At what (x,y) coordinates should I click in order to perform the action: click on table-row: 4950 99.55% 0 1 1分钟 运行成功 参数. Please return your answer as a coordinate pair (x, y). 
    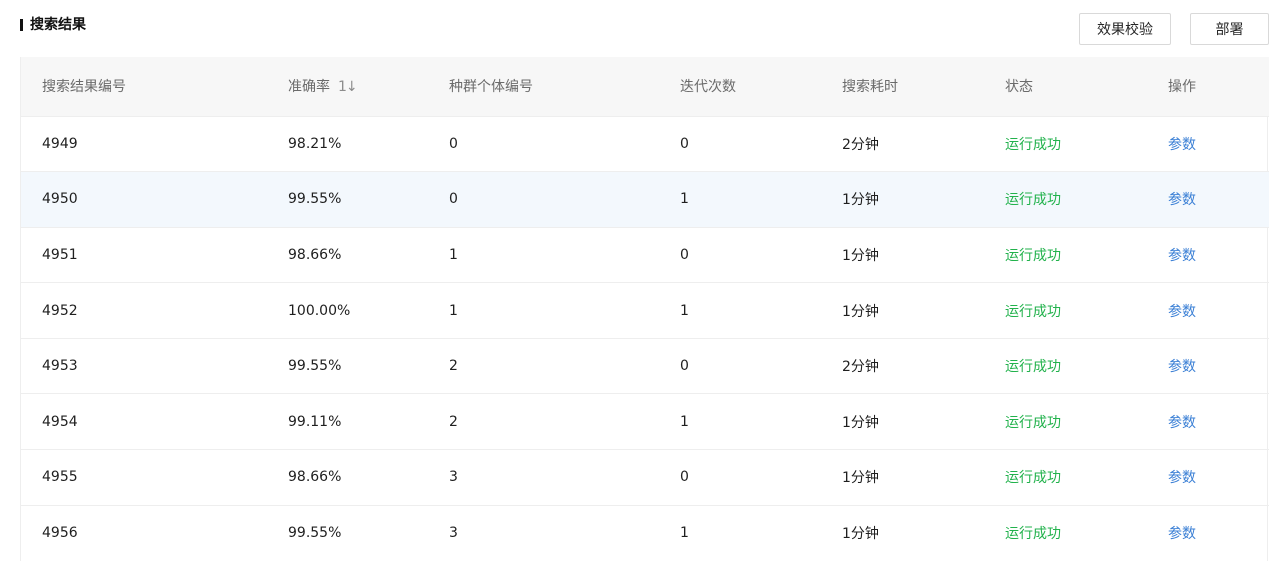
    Looking at the image, I should click on (645, 199).